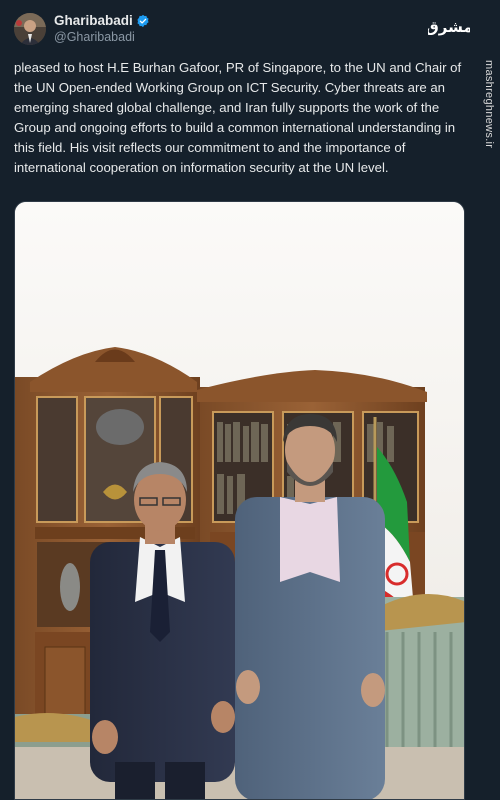  I want to click on watermark-side-text: mashreghnews.ir, so click(488, 120).